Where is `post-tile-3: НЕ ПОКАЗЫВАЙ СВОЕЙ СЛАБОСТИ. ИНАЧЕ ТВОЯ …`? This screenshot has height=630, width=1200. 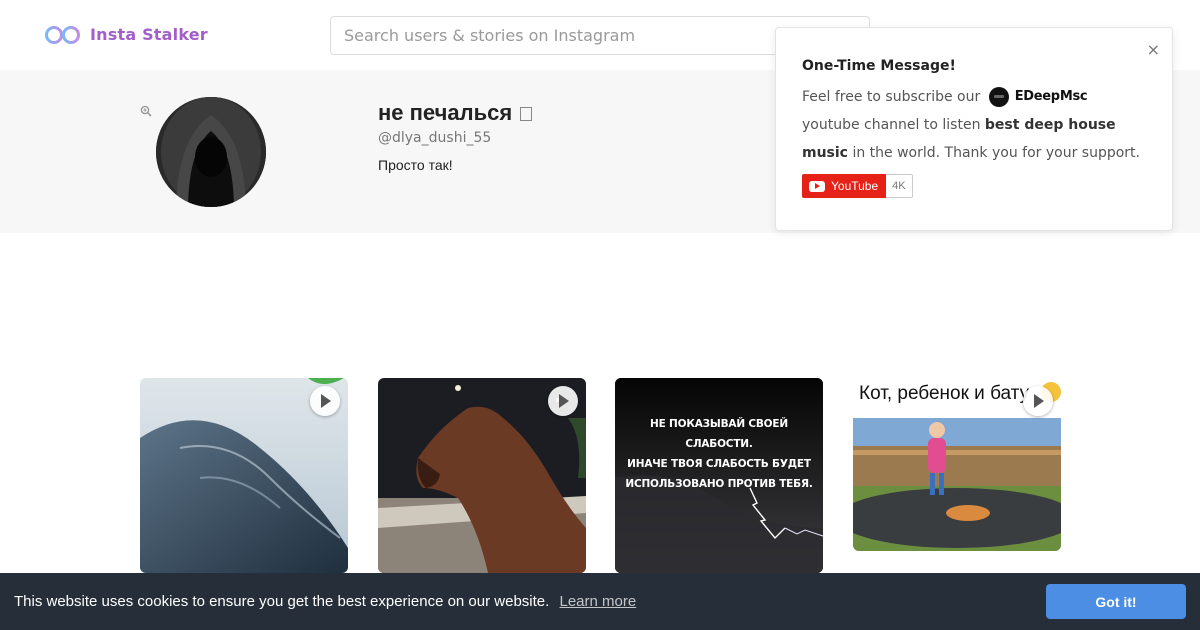 post-tile-3: НЕ ПОКАЗЫВАЙ СВОЕЙ СЛАБОСТИ. ИНАЧЕ ТВОЯ … is located at coordinates (719, 475).